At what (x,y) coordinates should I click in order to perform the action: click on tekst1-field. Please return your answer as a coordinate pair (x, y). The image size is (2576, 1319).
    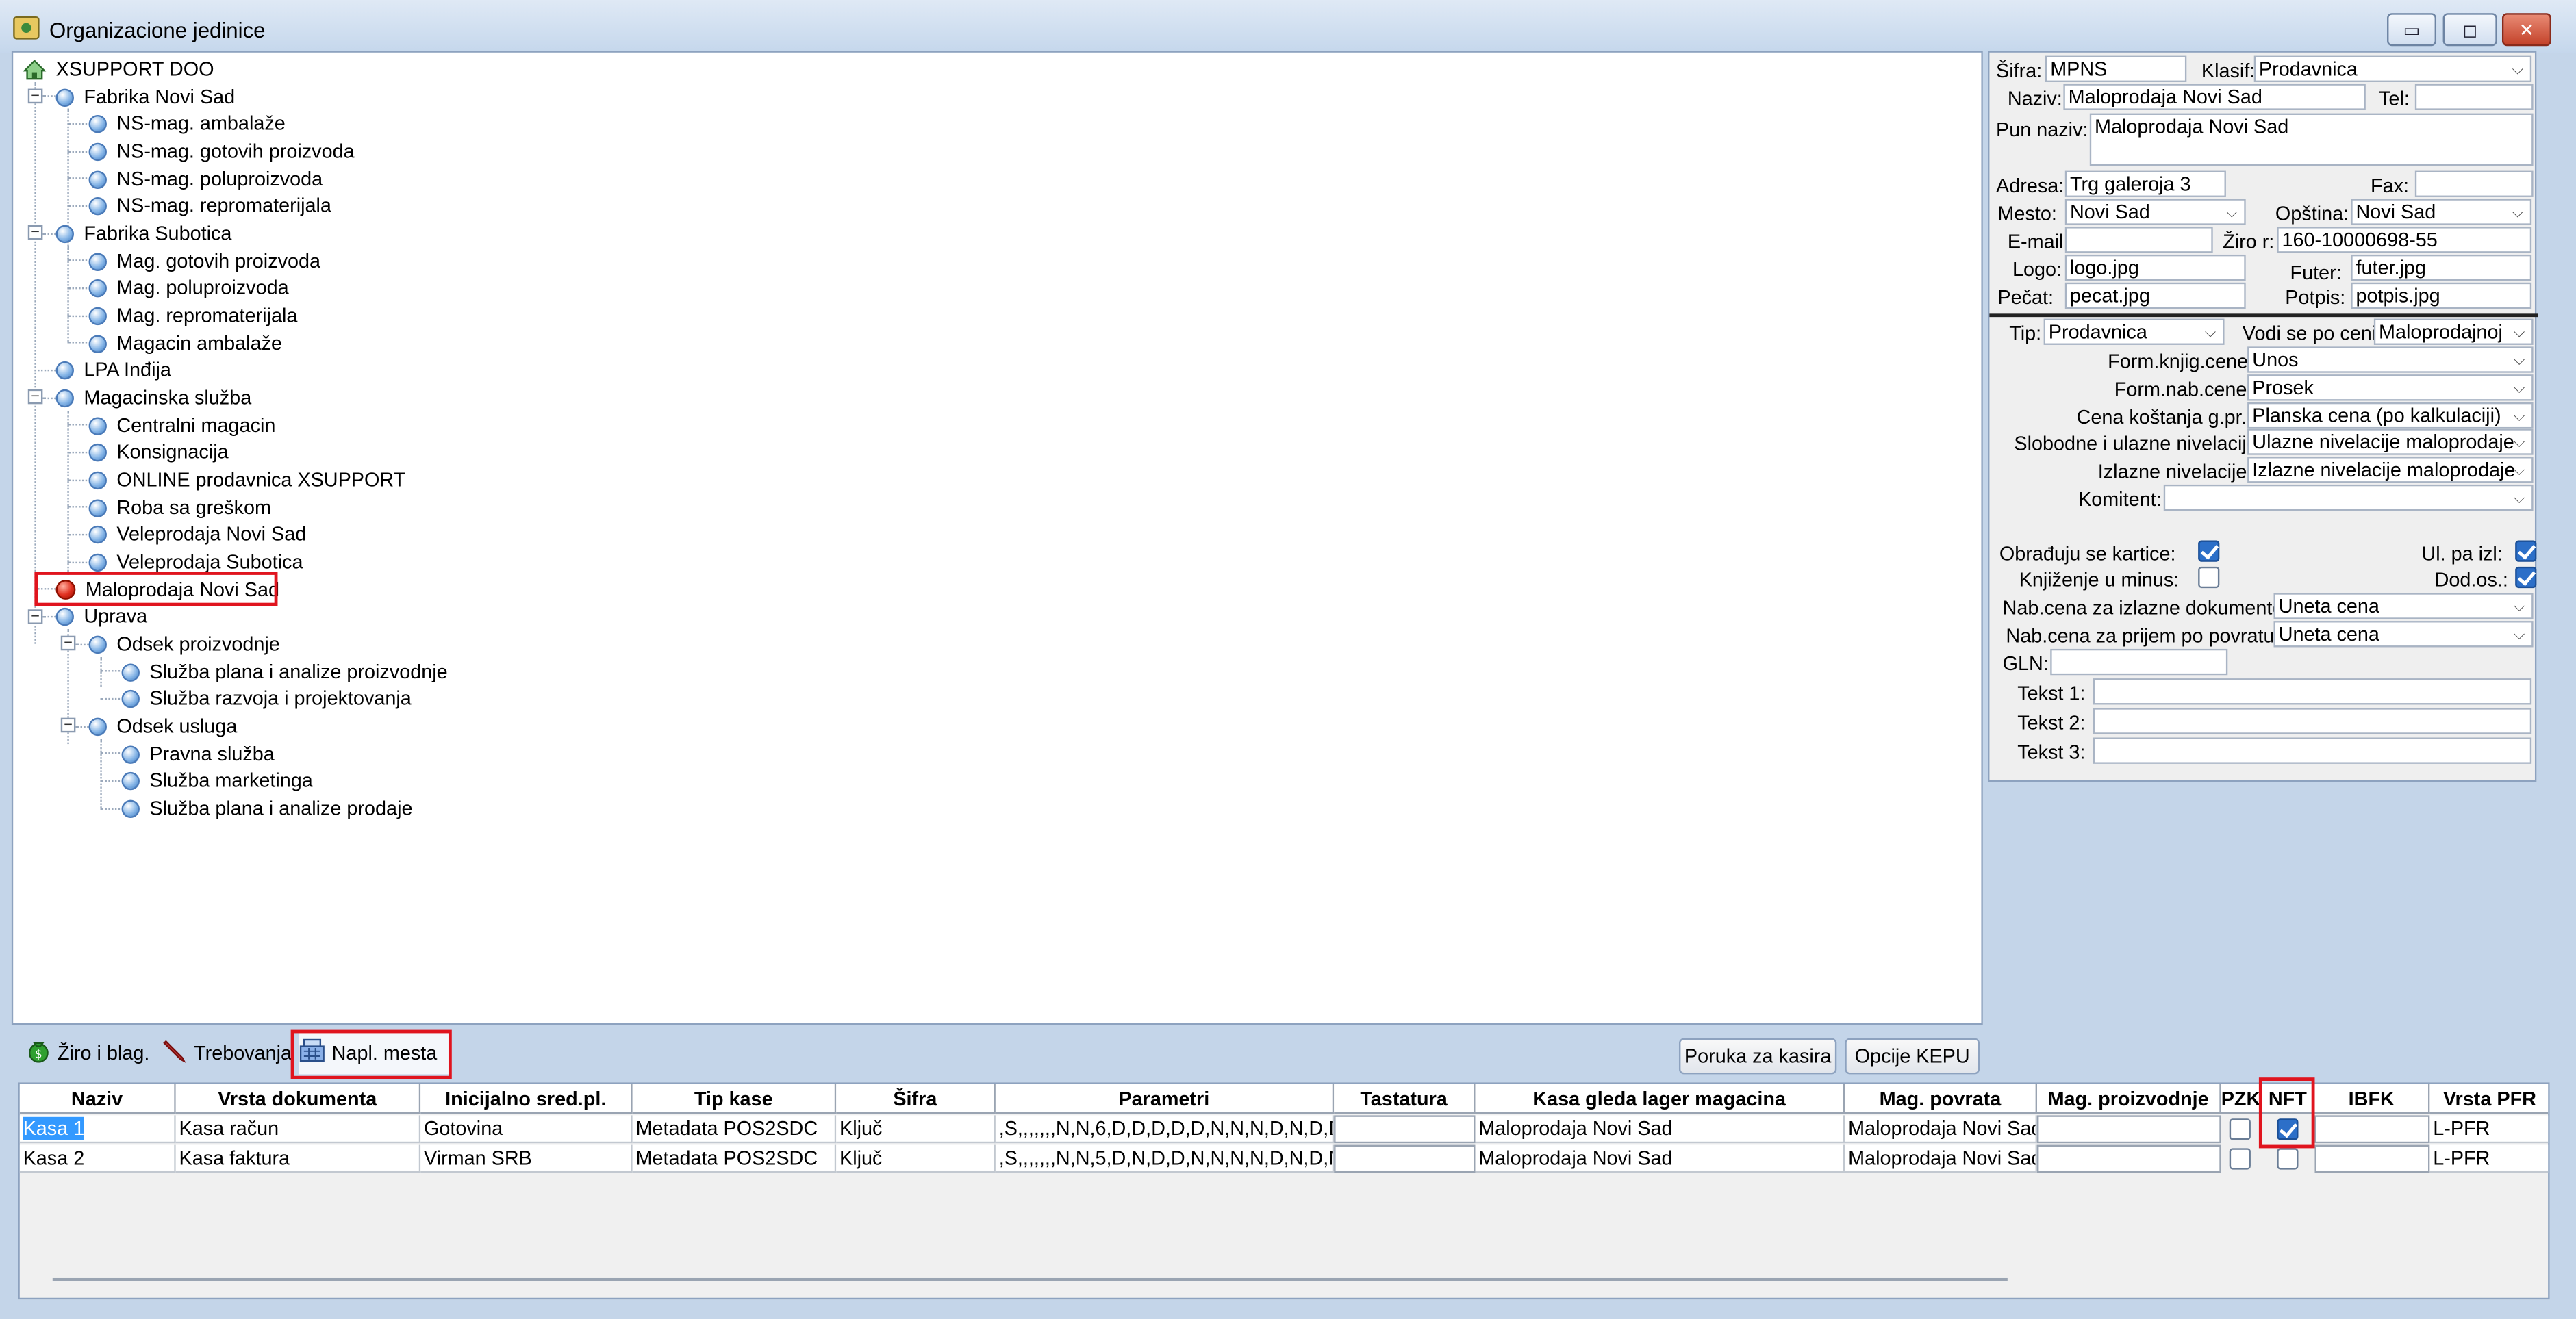
    Looking at the image, I should click on (2312, 691).